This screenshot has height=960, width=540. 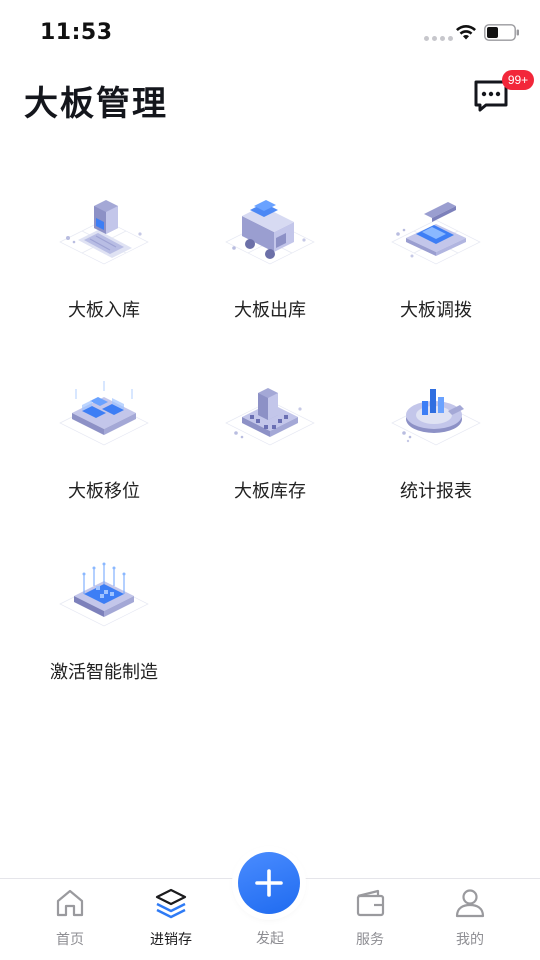 What do you see at coordinates (96, 104) in the screenshot?
I see `page-title: 大板管理` at bounding box center [96, 104].